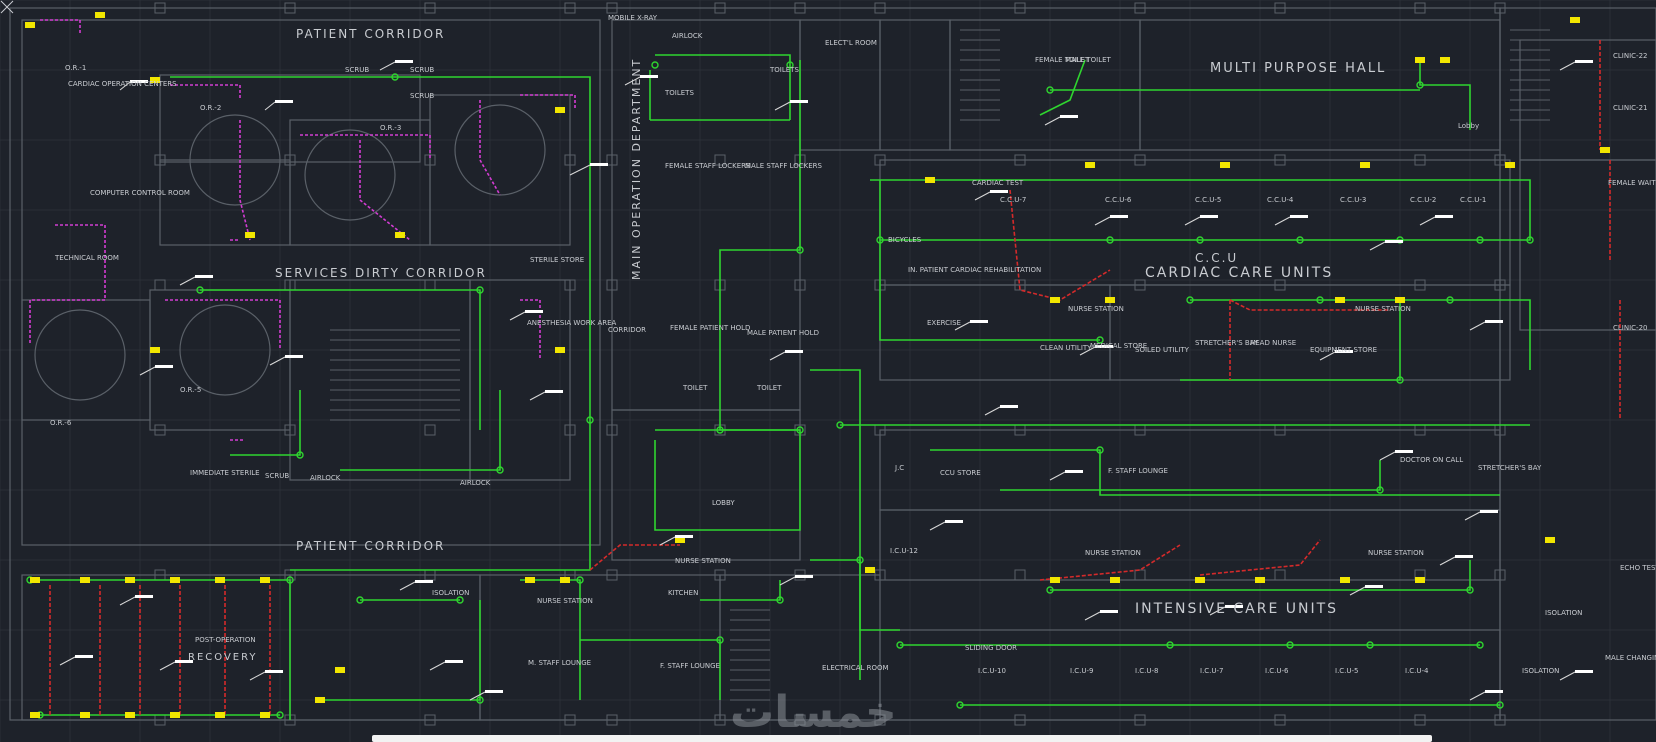  Describe the element at coordinates (695, 388) in the screenshot. I see `room-label-toilet-a: TOILET` at that location.